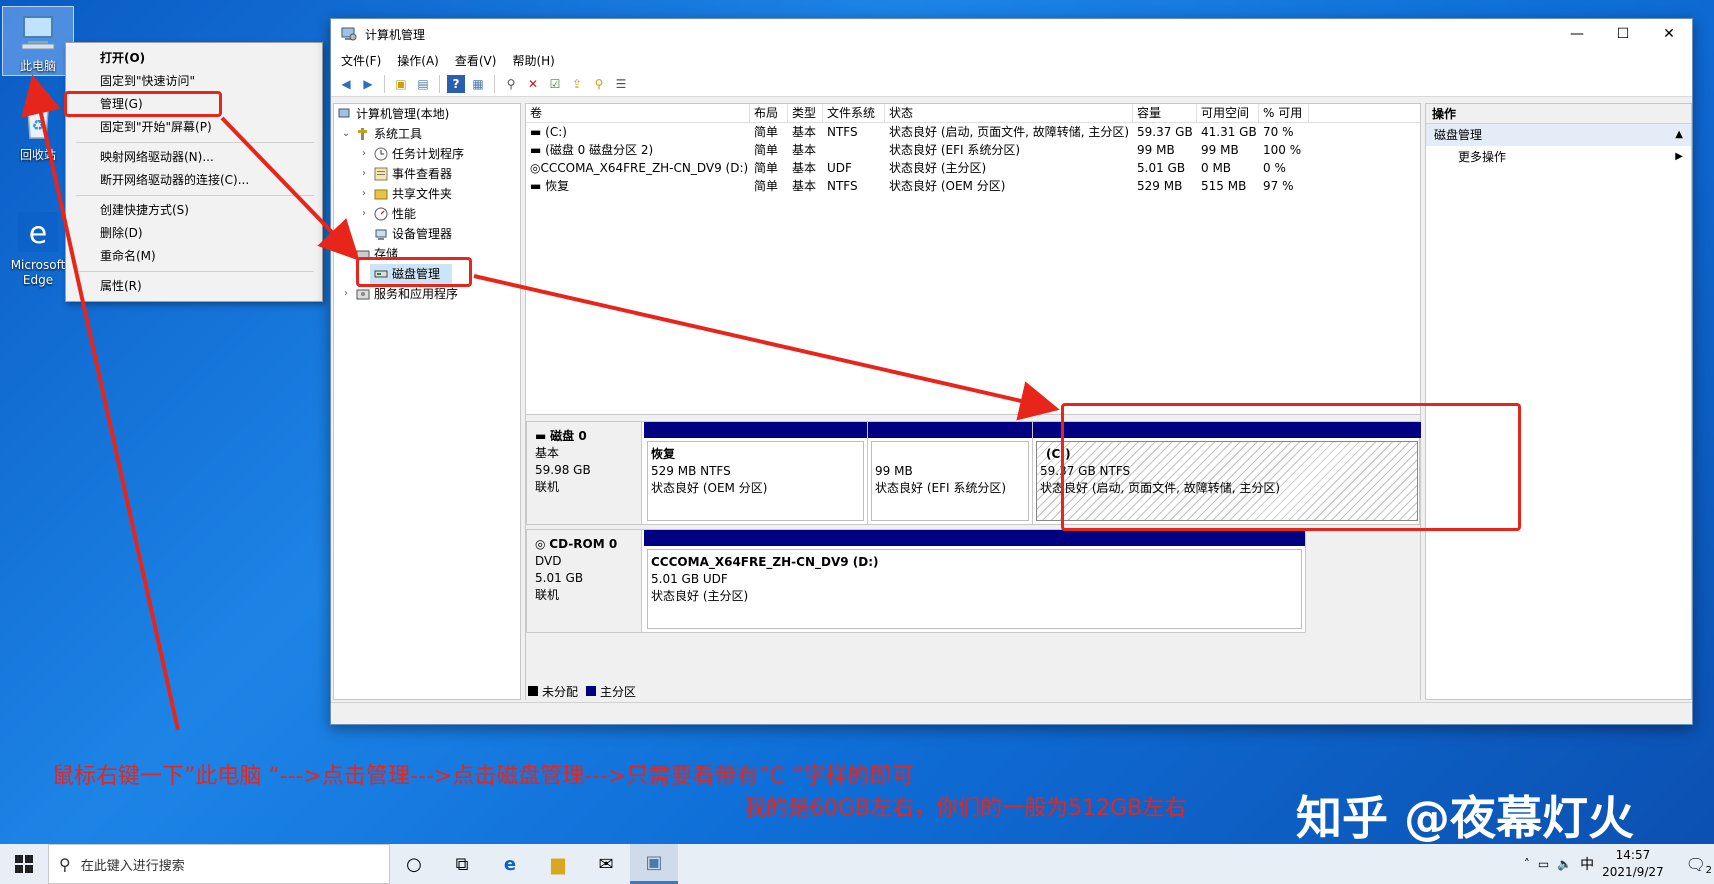 This screenshot has width=1714, height=884. Describe the element at coordinates (582, 691) in the screenshot. I see `legend: 未分配 主分区` at that location.